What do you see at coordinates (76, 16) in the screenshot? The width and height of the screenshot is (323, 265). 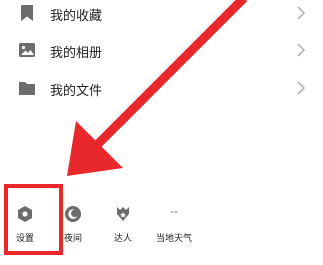 I see `menu-item-label: 我的收藏` at bounding box center [76, 16].